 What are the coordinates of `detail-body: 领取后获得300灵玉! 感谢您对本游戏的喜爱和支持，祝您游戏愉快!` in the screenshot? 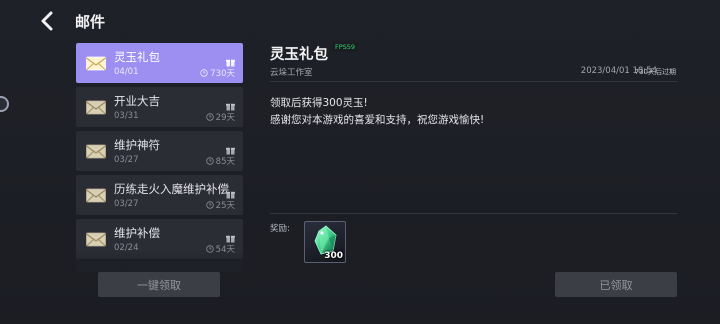 It's located at (377, 112).